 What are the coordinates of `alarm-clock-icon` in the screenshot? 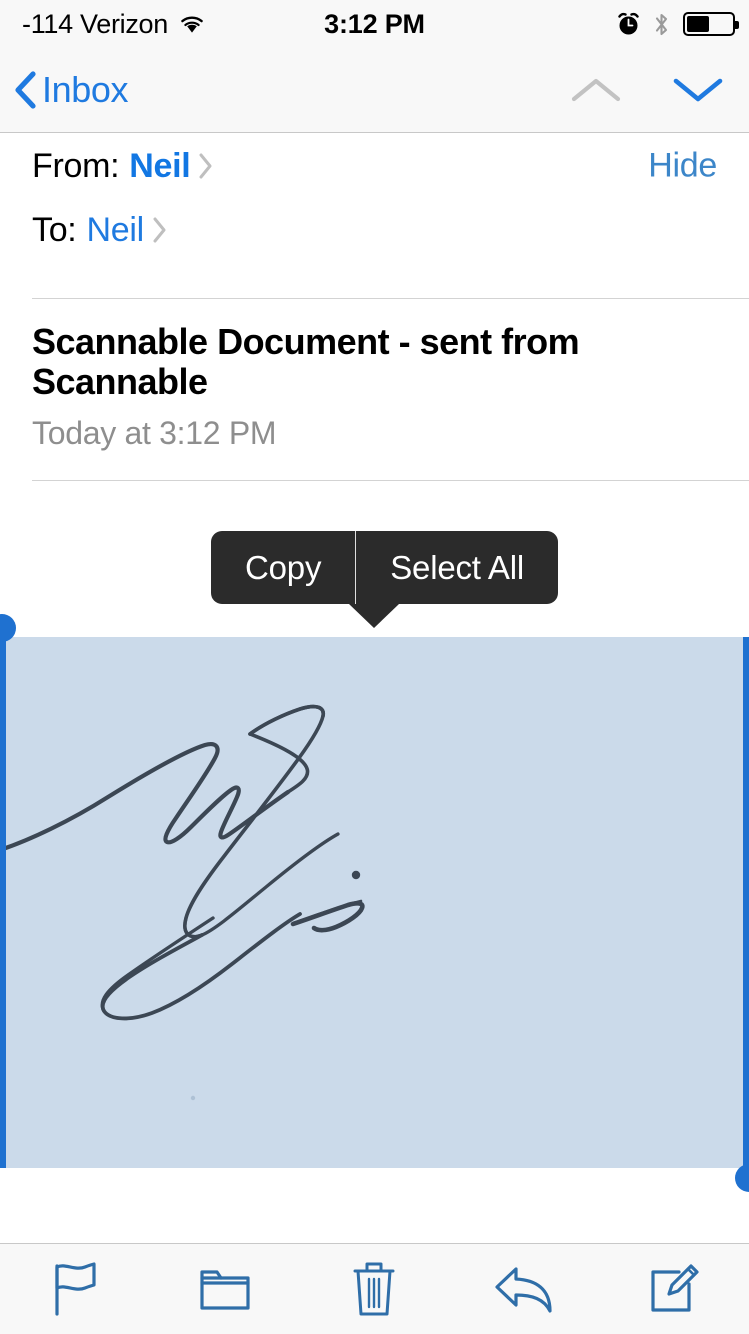 It's located at (628, 23).